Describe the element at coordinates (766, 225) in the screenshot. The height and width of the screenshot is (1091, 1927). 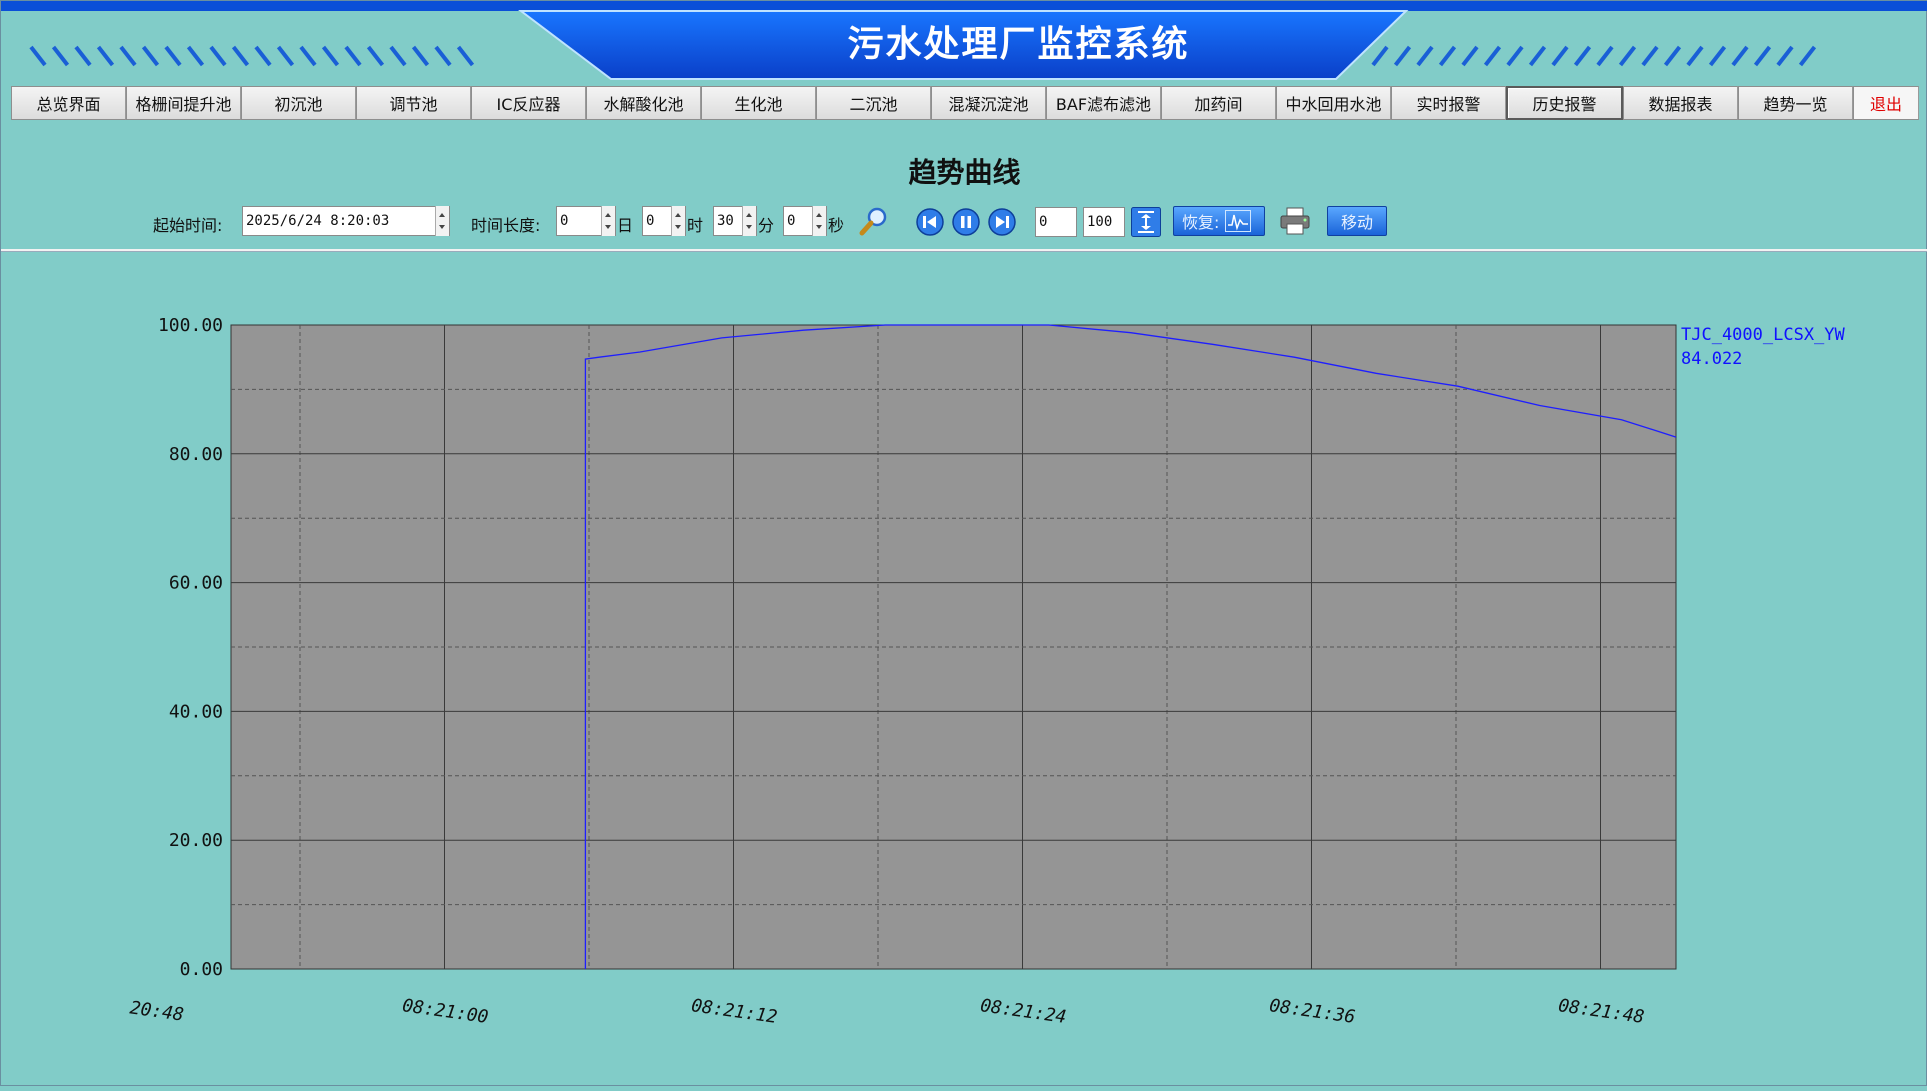
I see `minute-unit: 分` at that location.